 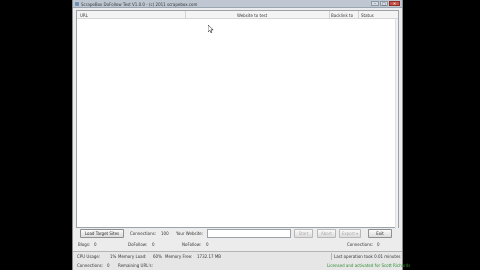 I want to click on connections-label: Connections:, so click(x=143, y=233).